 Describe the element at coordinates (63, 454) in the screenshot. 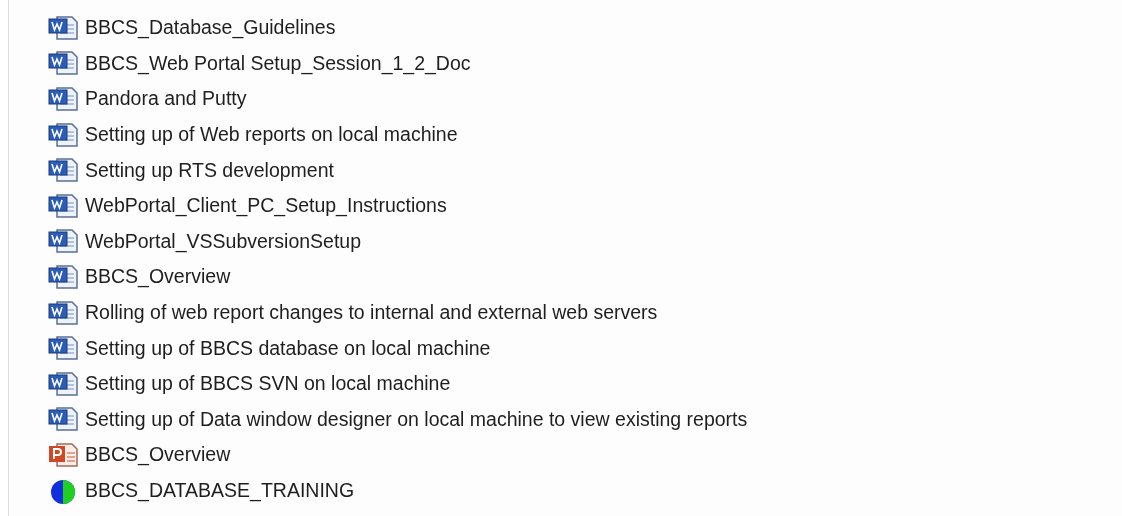

I see `powerpoint-document-icon` at that location.